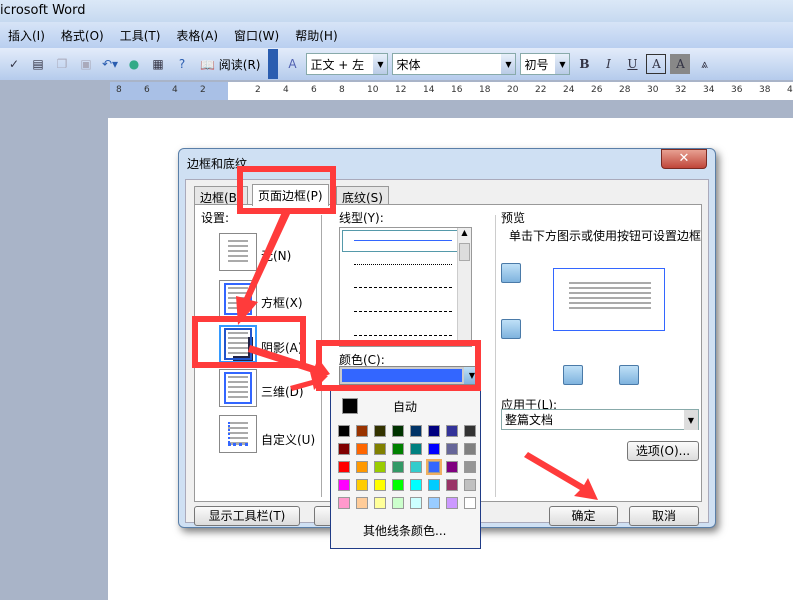 The width and height of the screenshot is (793, 600). I want to click on line-style-list: ▲, so click(405, 287).